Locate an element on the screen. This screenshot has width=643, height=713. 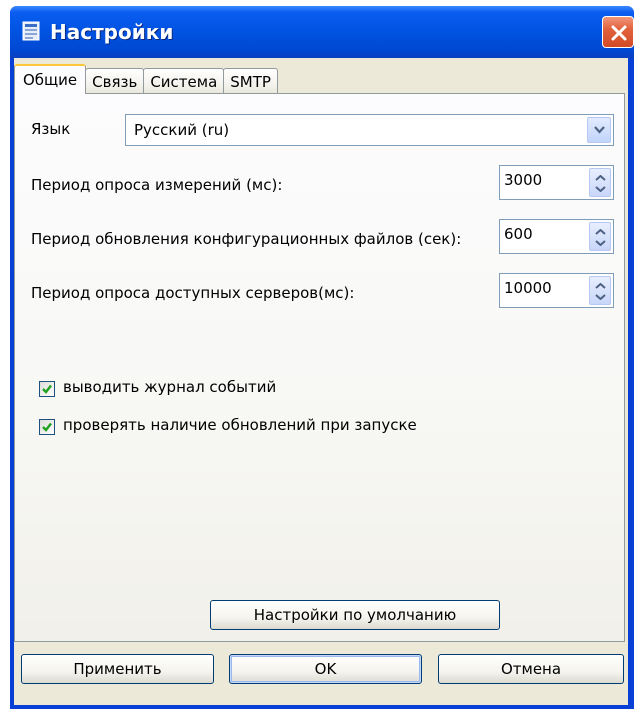
measure-period-value: 3000 is located at coordinates (523, 180).